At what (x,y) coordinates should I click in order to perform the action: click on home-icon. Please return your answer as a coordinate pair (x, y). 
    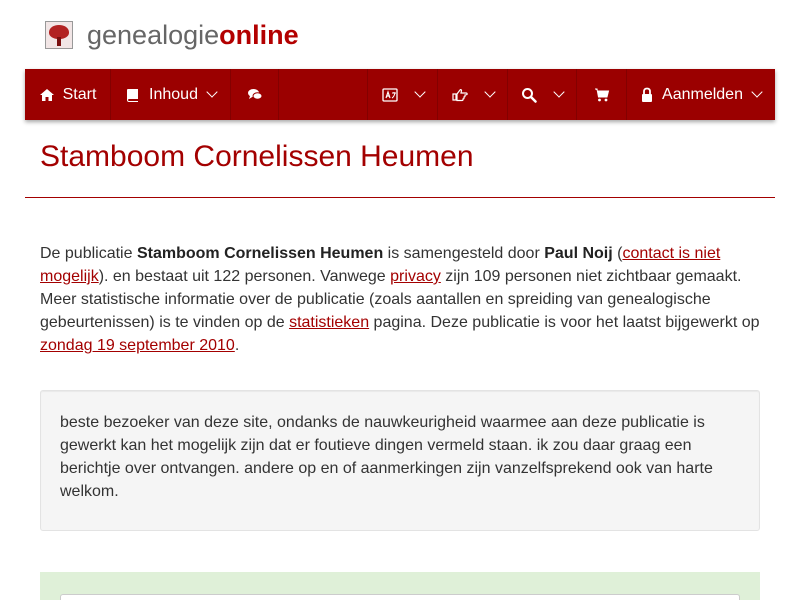
    Looking at the image, I should click on (46, 94).